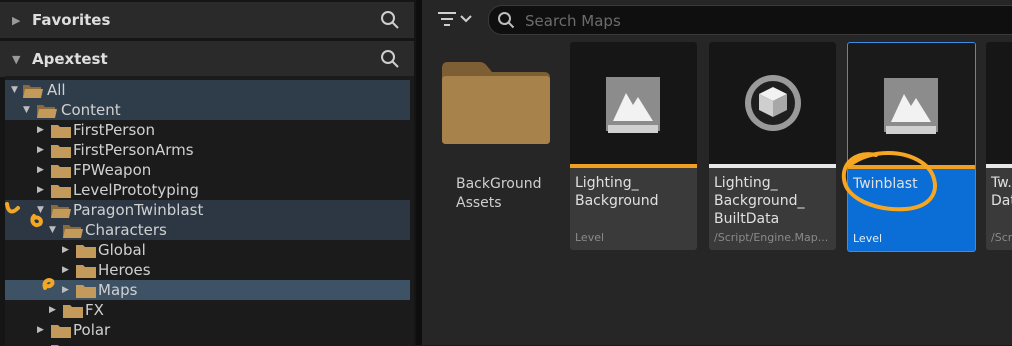 Image resolution: width=1012 pixels, height=346 pixels. What do you see at coordinates (207, 130) in the screenshot?
I see `tree-item-firstperson: ▶ FirstPerson` at bounding box center [207, 130].